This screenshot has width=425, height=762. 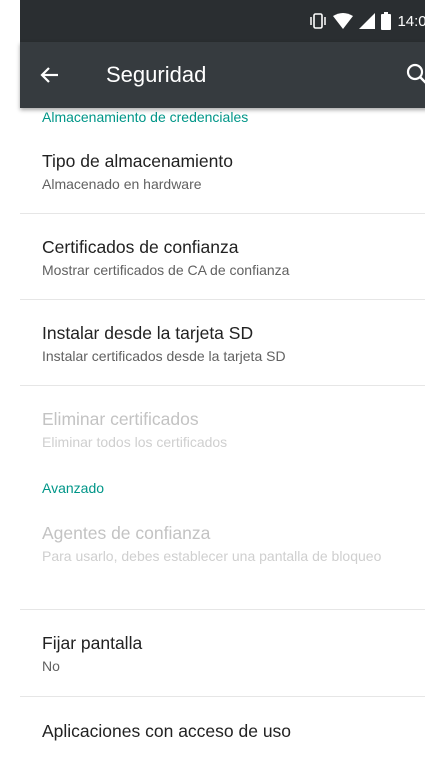 I want to click on item-title: Aplicaciones con acceso de uso, so click(x=167, y=731).